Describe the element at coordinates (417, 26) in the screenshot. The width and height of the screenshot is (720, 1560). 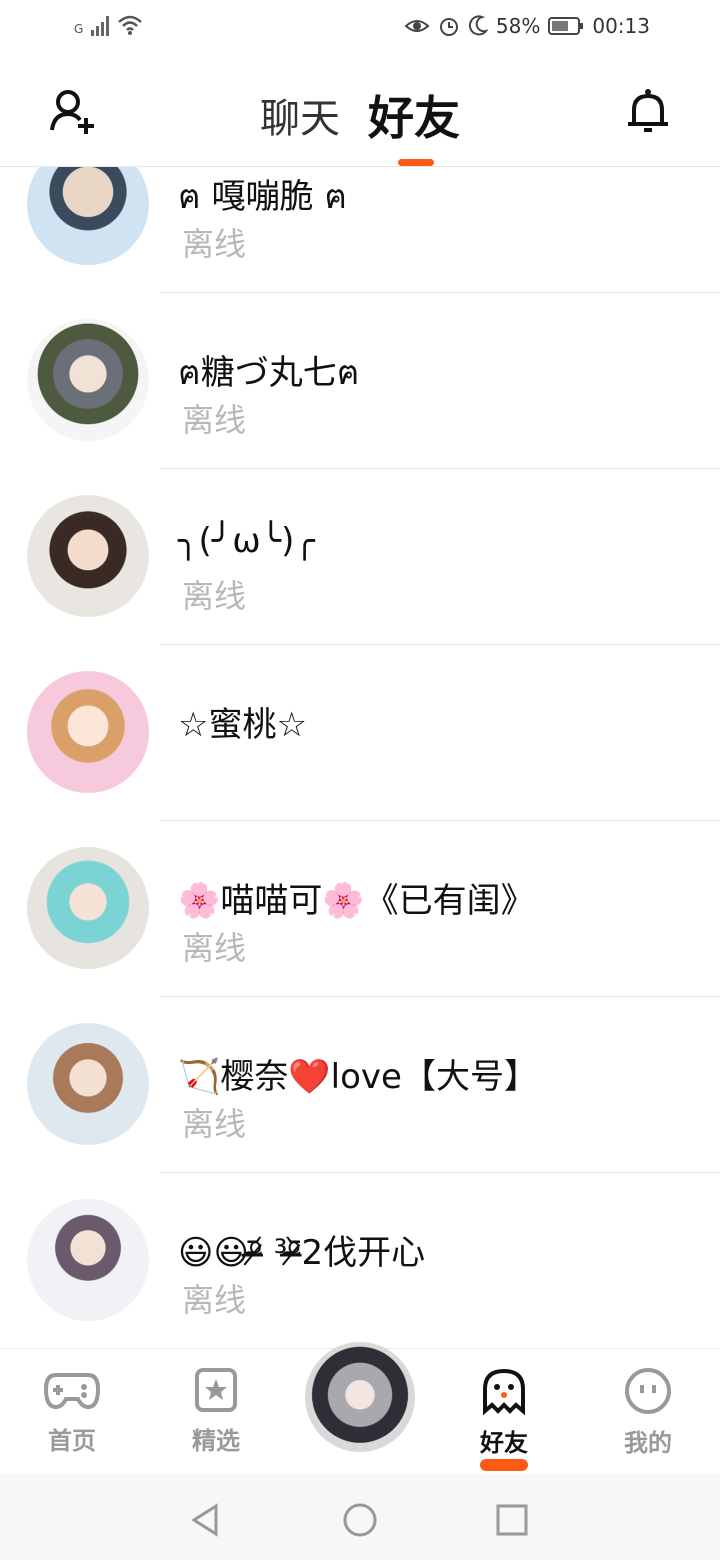
I see `eye-comfort-icon` at that location.